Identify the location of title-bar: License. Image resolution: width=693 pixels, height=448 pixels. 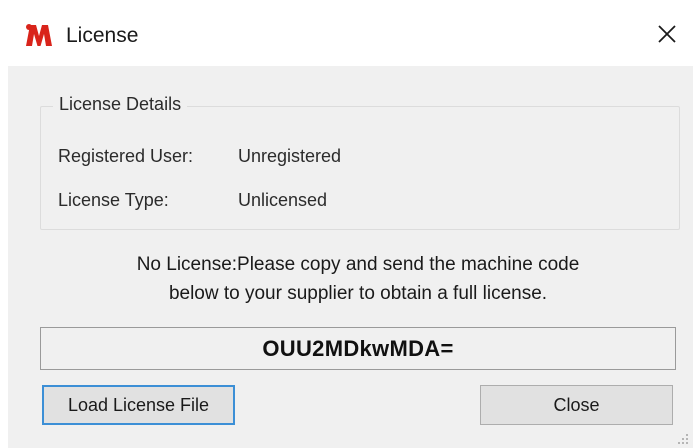
(346, 33).